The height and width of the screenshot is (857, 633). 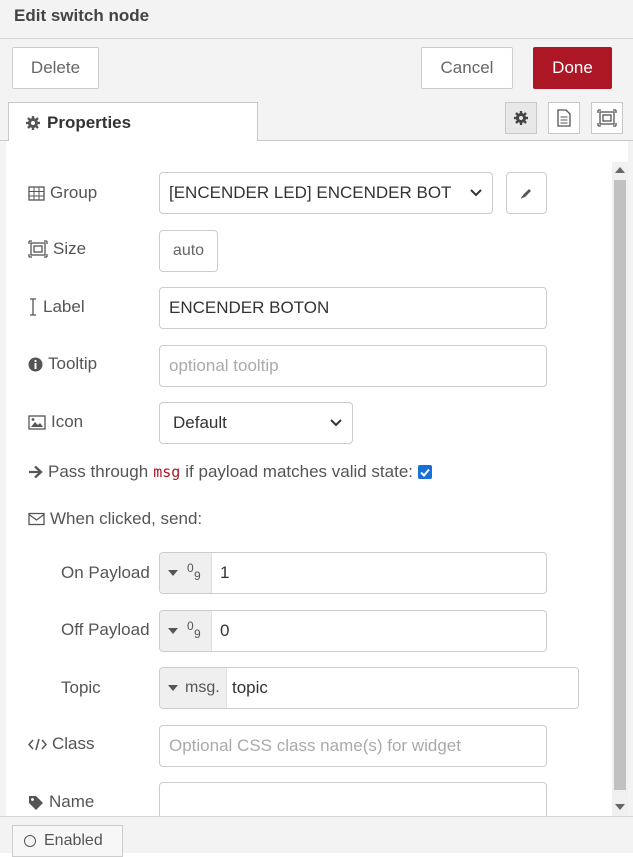 I want to click on dialog-button-bar: Delete Cancel Done, so click(x=316, y=68).